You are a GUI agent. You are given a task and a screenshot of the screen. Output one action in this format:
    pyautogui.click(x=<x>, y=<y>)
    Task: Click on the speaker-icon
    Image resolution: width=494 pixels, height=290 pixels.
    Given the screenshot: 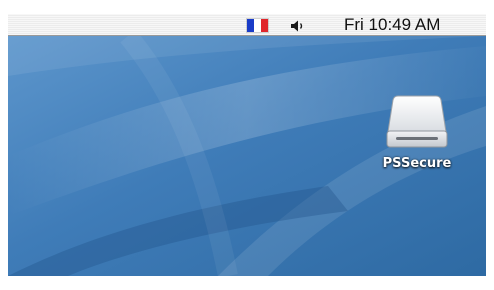 What is the action you would take?
    pyautogui.click(x=298, y=26)
    